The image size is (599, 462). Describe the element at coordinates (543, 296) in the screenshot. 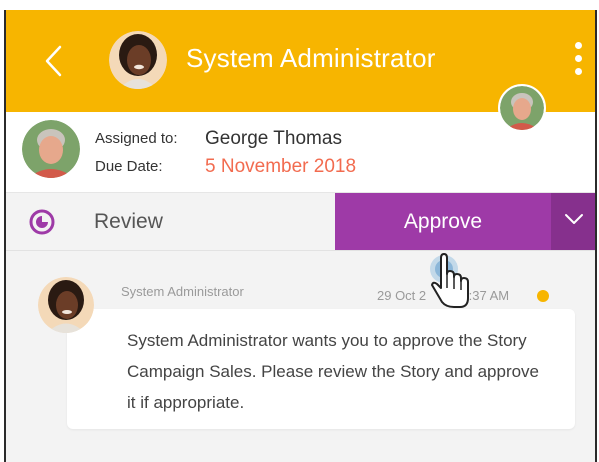

I see `status-dot` at that location.